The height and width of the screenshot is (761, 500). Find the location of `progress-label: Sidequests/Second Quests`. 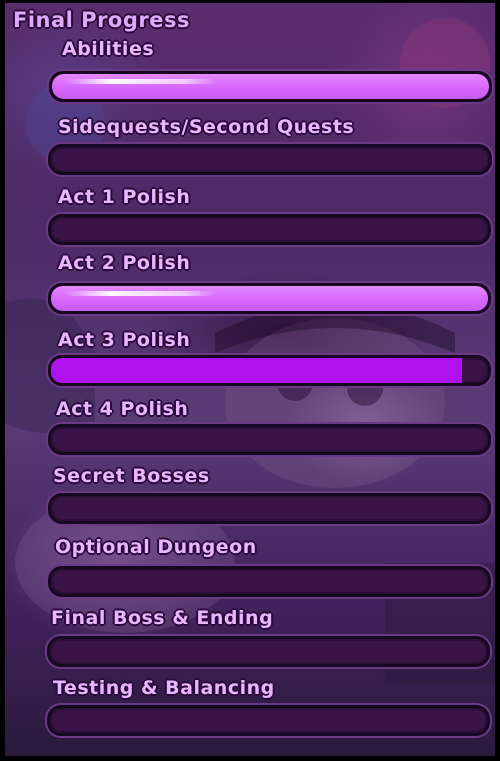

progress-label: Sidequests/Second Quests is located at coordinates (206, 127).